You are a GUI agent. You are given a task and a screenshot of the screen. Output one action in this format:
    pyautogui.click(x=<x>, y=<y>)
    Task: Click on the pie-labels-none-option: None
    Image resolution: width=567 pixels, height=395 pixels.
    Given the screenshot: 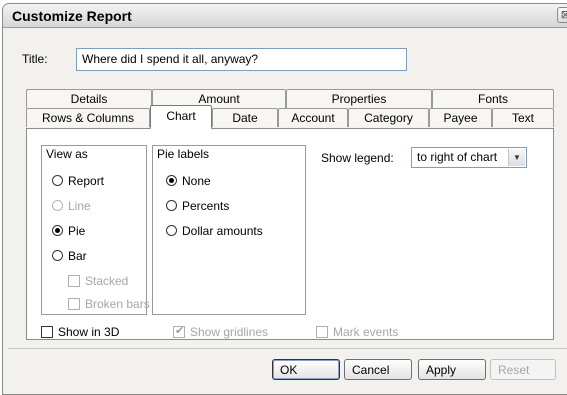 What is the action you would take?
    pyautogui.click(x=188, y=181)
    